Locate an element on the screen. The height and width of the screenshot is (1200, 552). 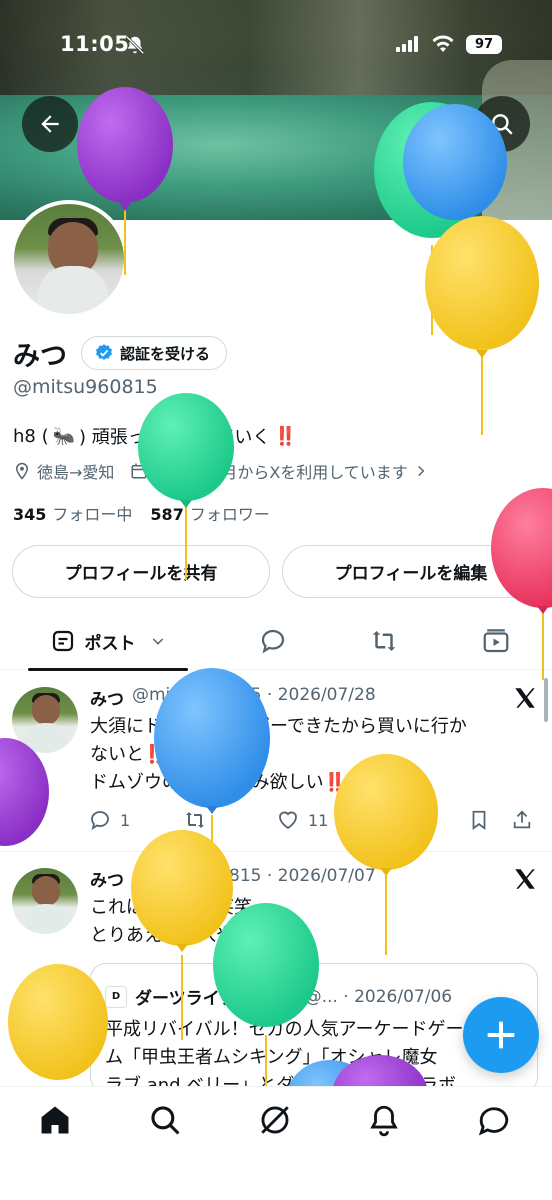
reply-count: 1 is located at coordinates (125, 820).